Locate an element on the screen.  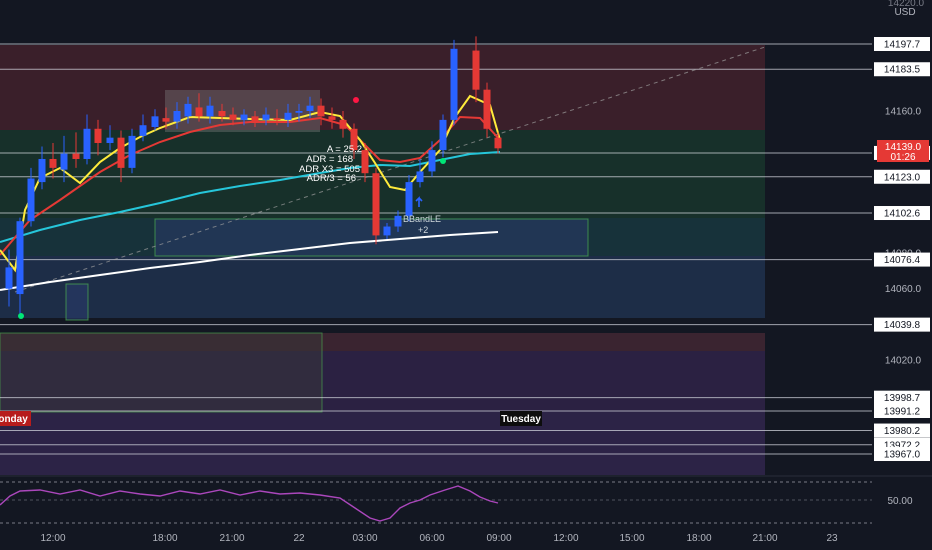
price-level-label: 13967.0 is located at coordinates (902, 455).